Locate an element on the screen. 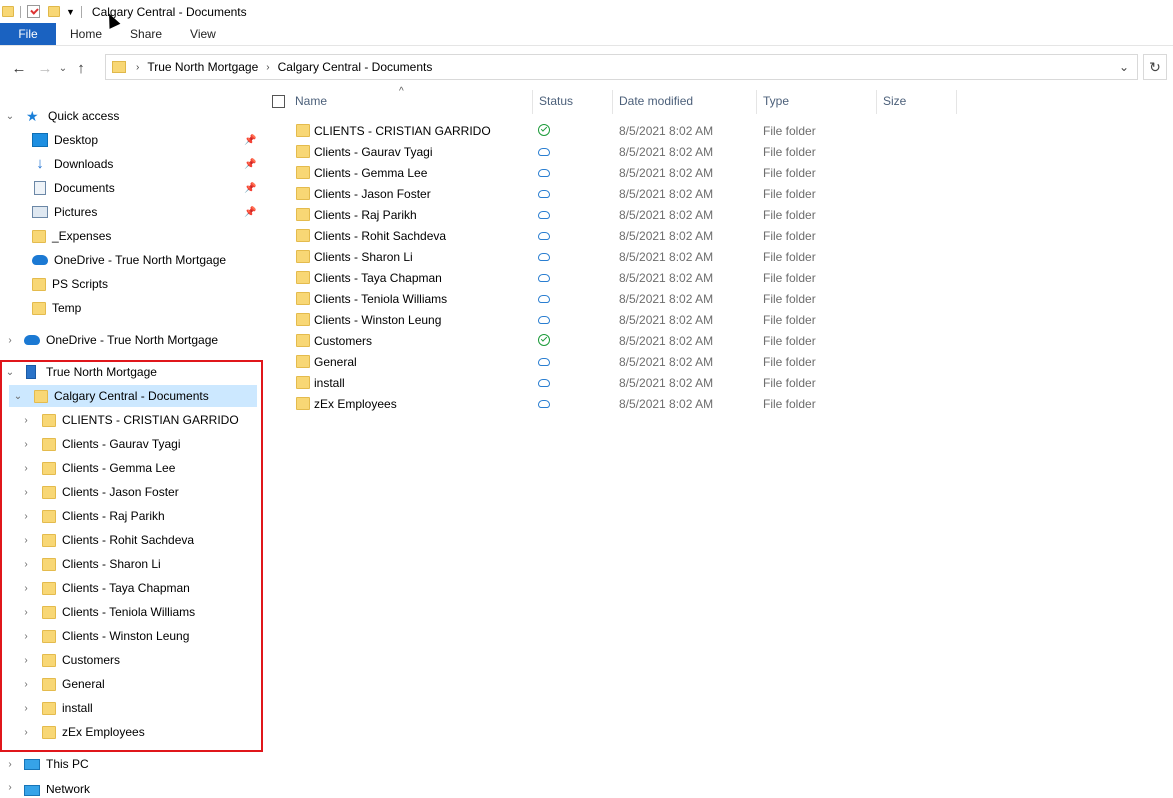  customize-toolbar-dropdown-icon: ▼ is located at coordinates (70, 12).